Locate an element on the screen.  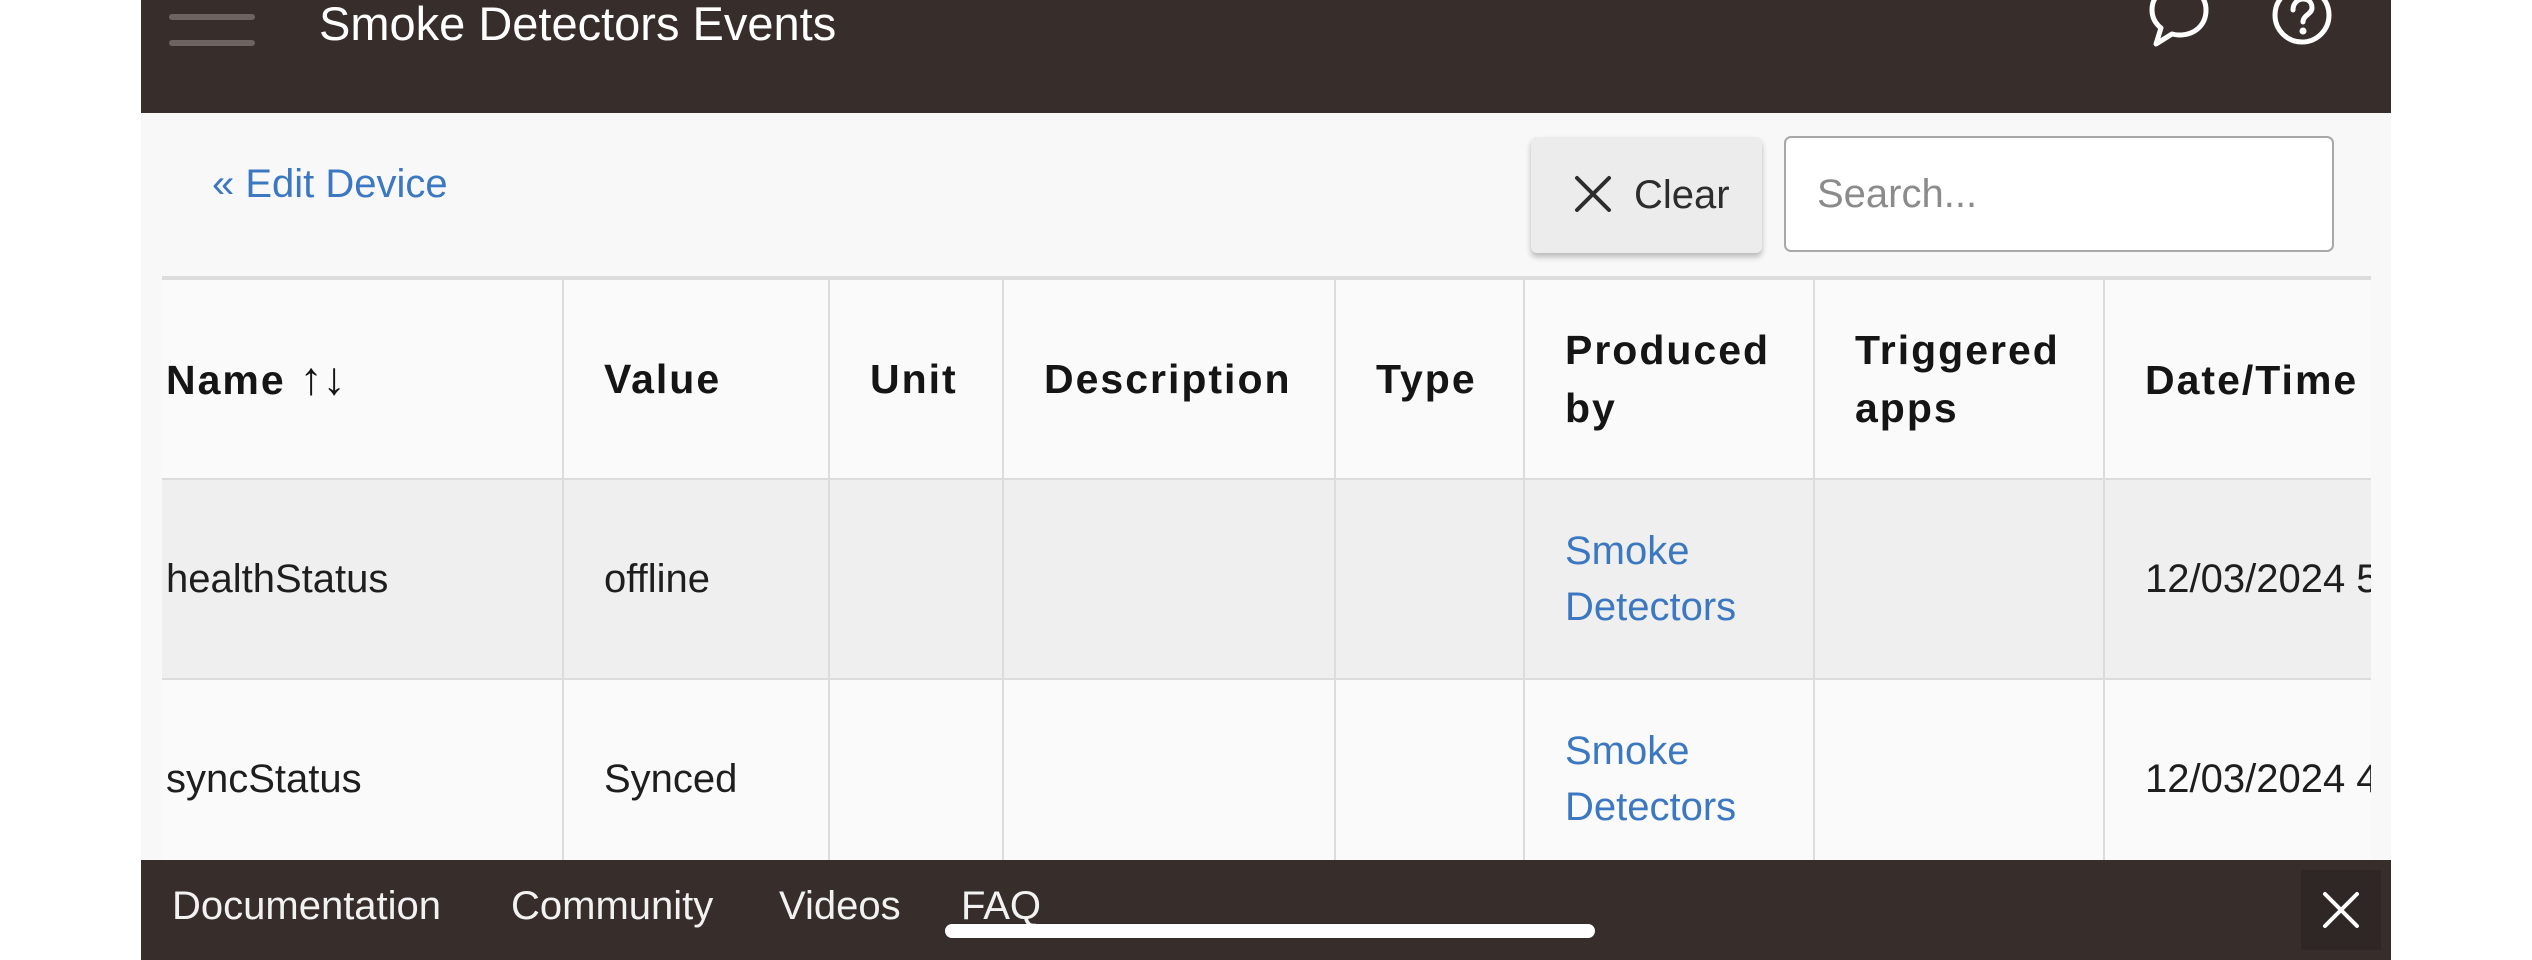
sort-icon: ↑↓ is located at coordinates (323, 378).